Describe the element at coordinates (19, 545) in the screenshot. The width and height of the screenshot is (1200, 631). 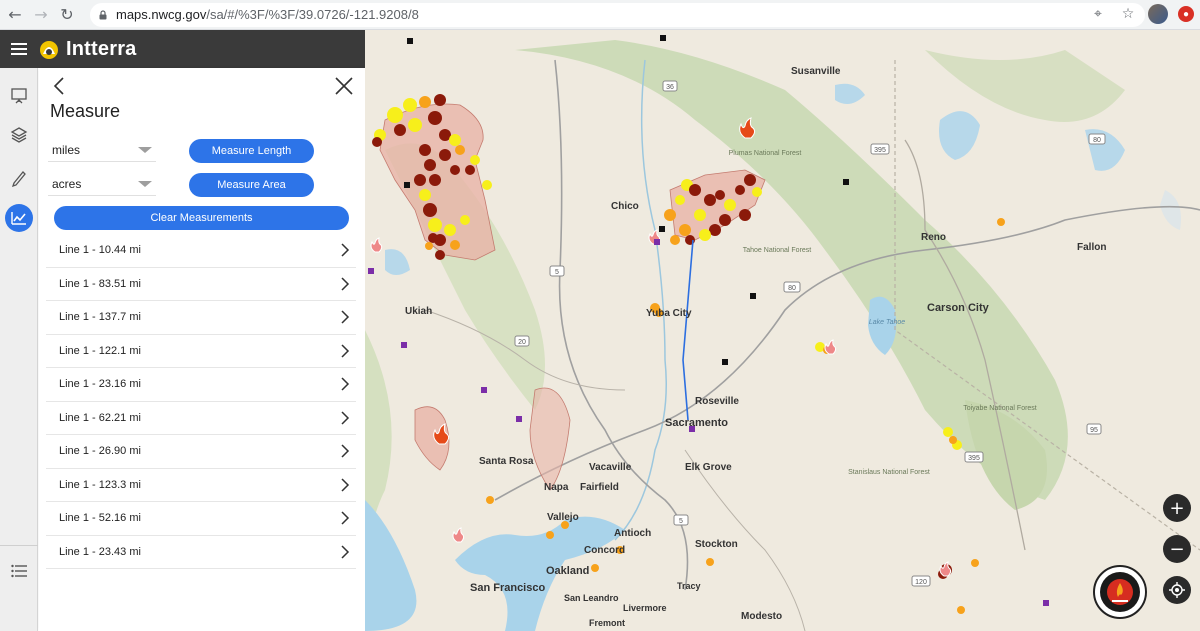
I see `rail-divider` at that location.